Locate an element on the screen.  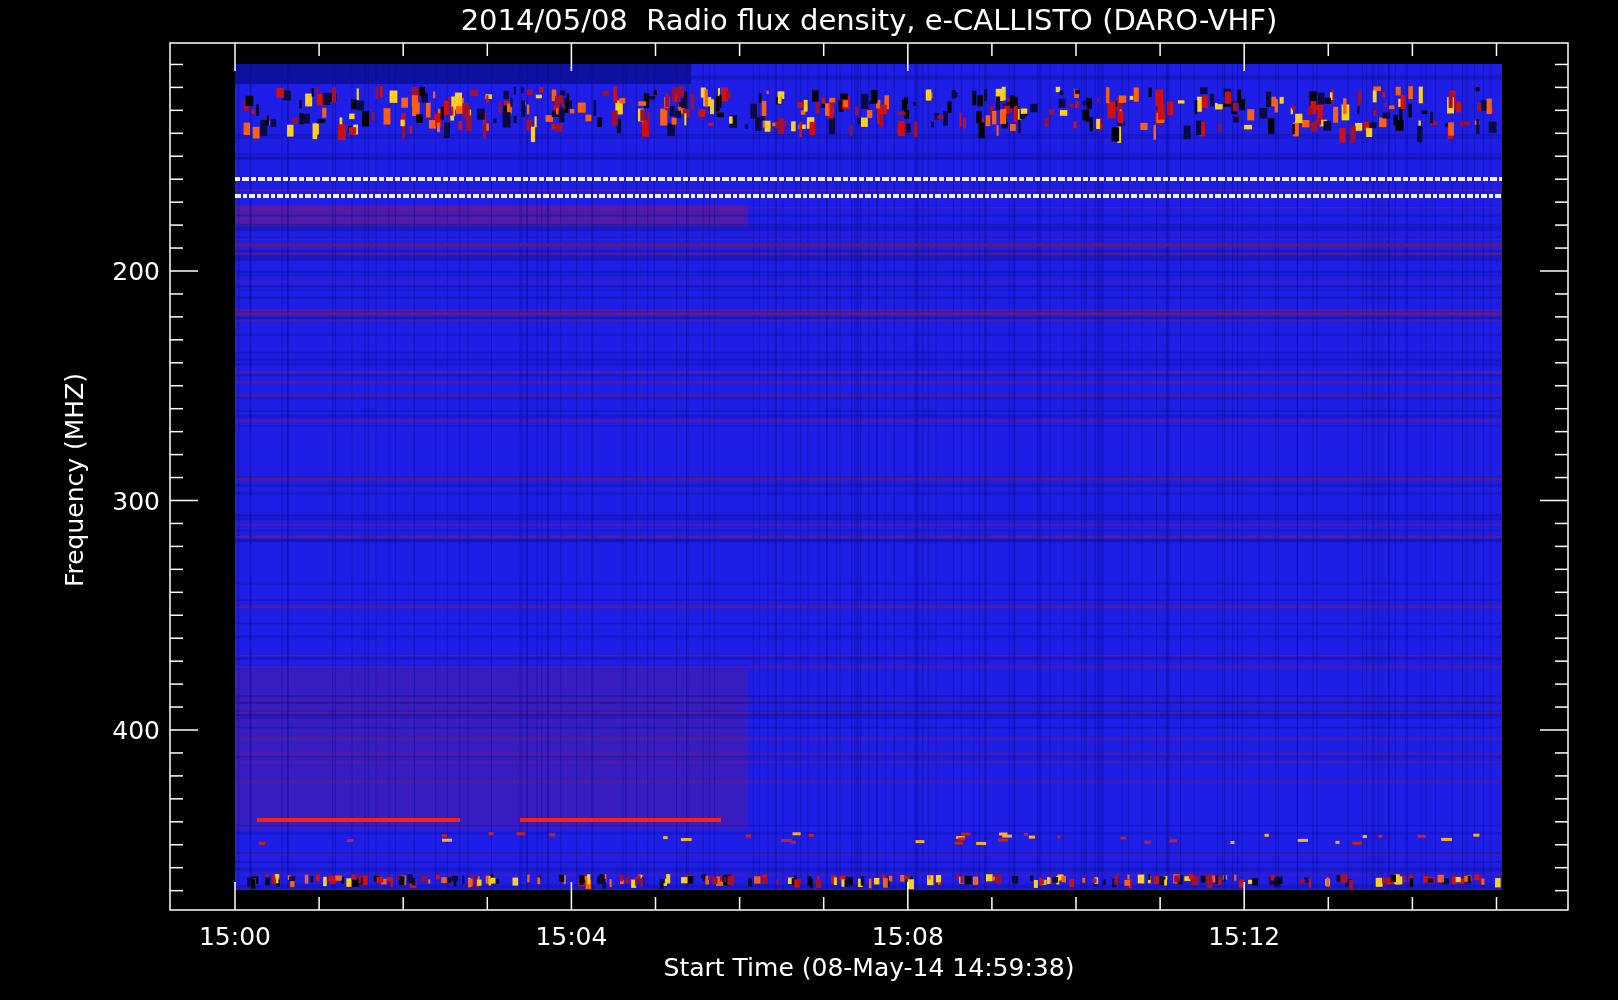
tick-label: 15:04 is located at coordinates (571, 936).